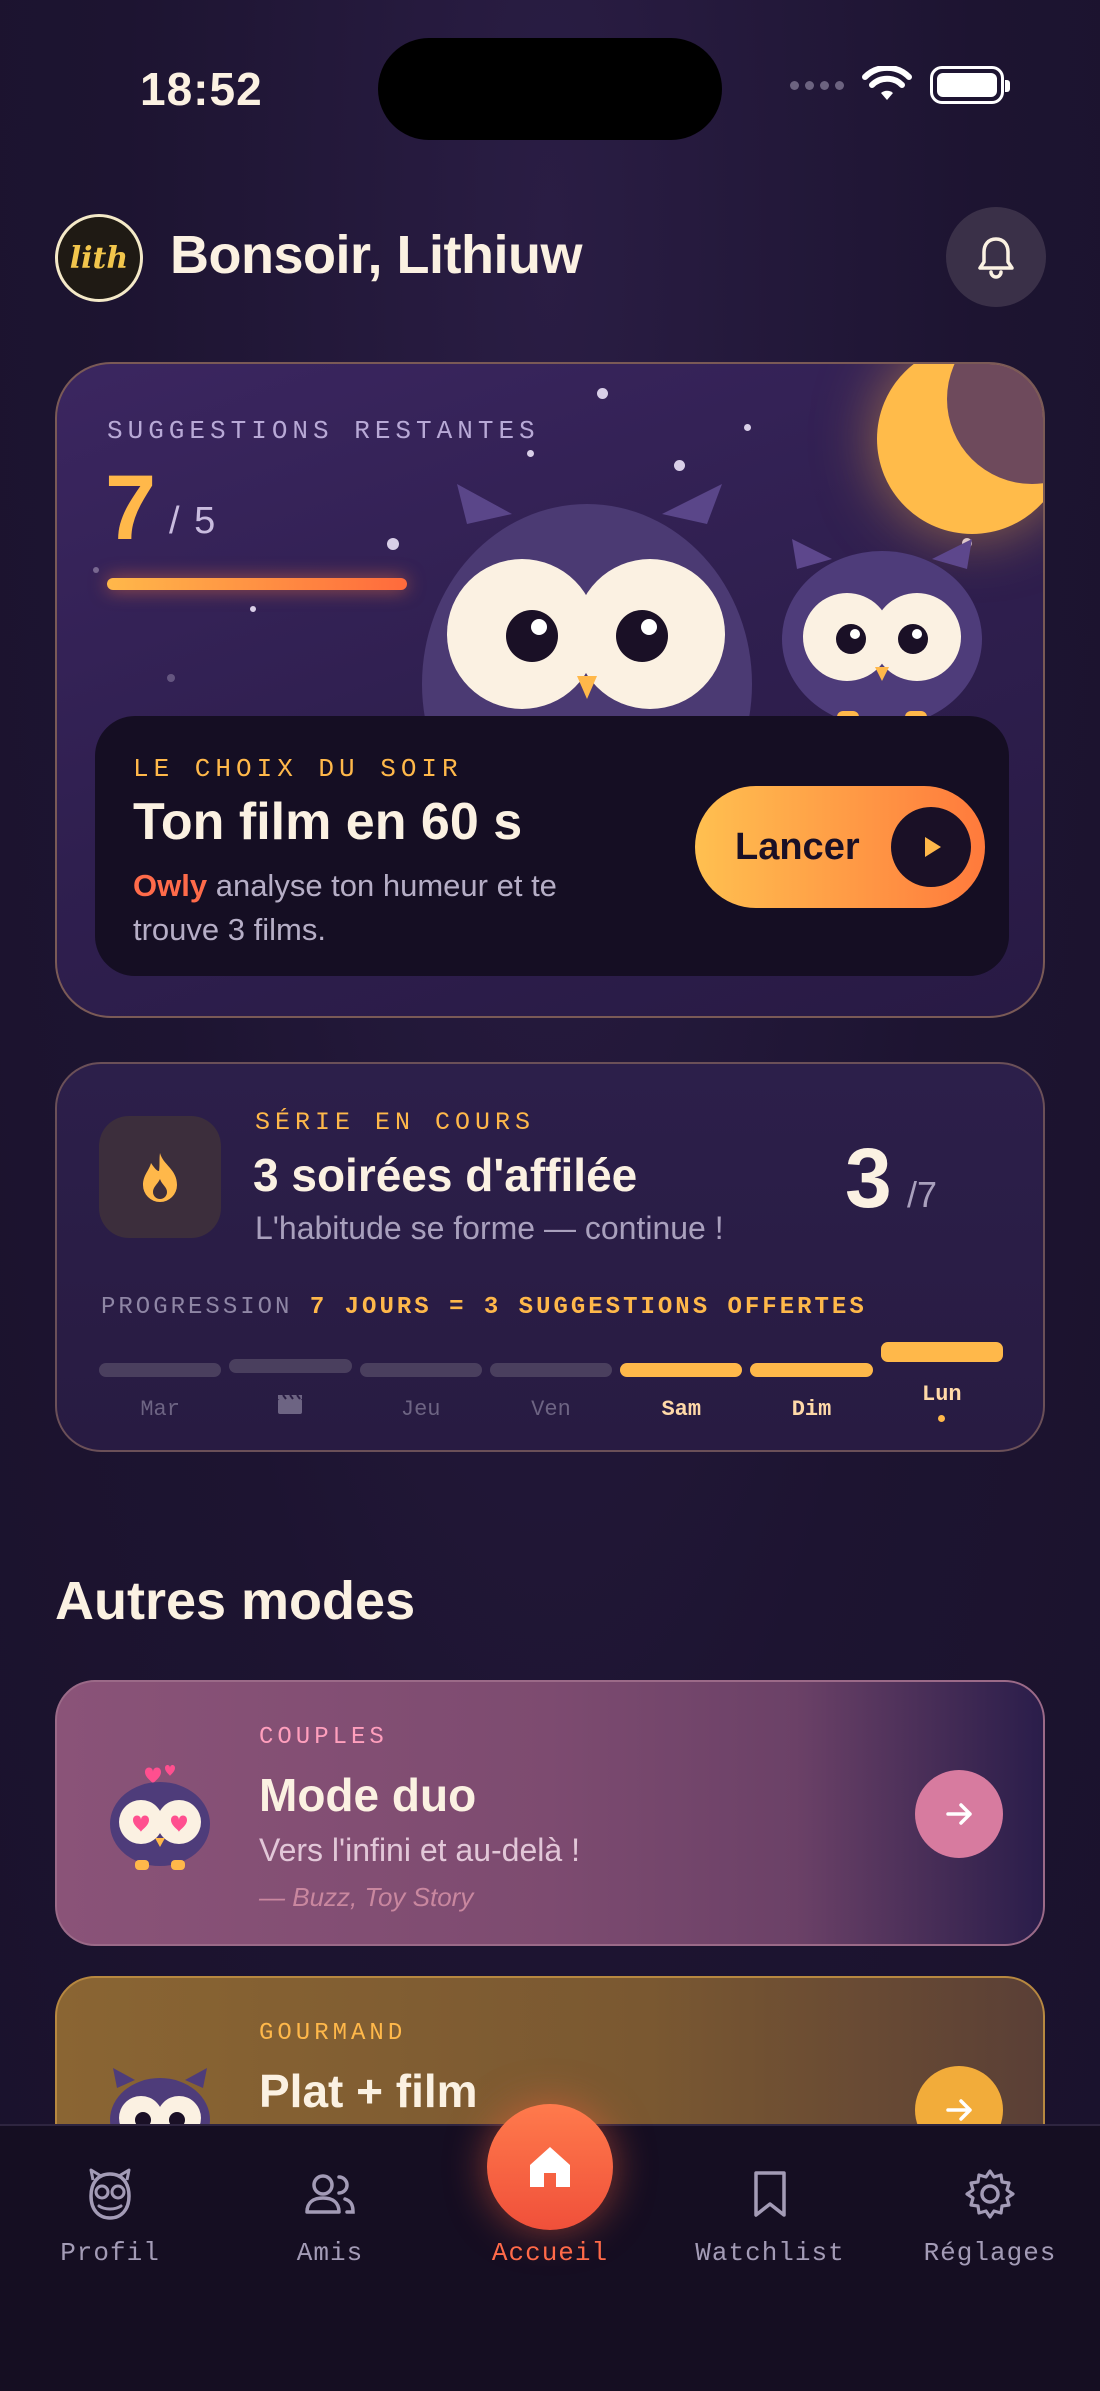 This screenshot has width=1100, height=2391. What do you see at coordinates (235, 1601) in the screenshot?
I see `other-modes-title: Autres modes` at bounding box center [235, 1601].